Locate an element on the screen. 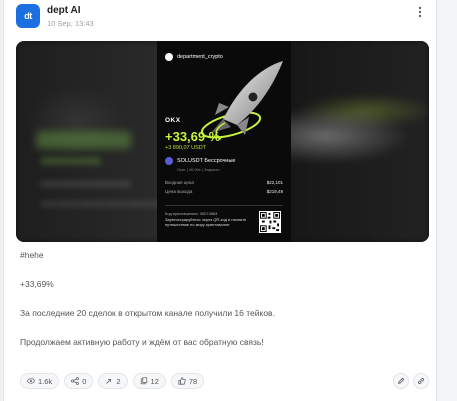 The height and width of the screenshot is (401, 457). exit-price-label: Цена выхода is located at coordinates (179, 191).